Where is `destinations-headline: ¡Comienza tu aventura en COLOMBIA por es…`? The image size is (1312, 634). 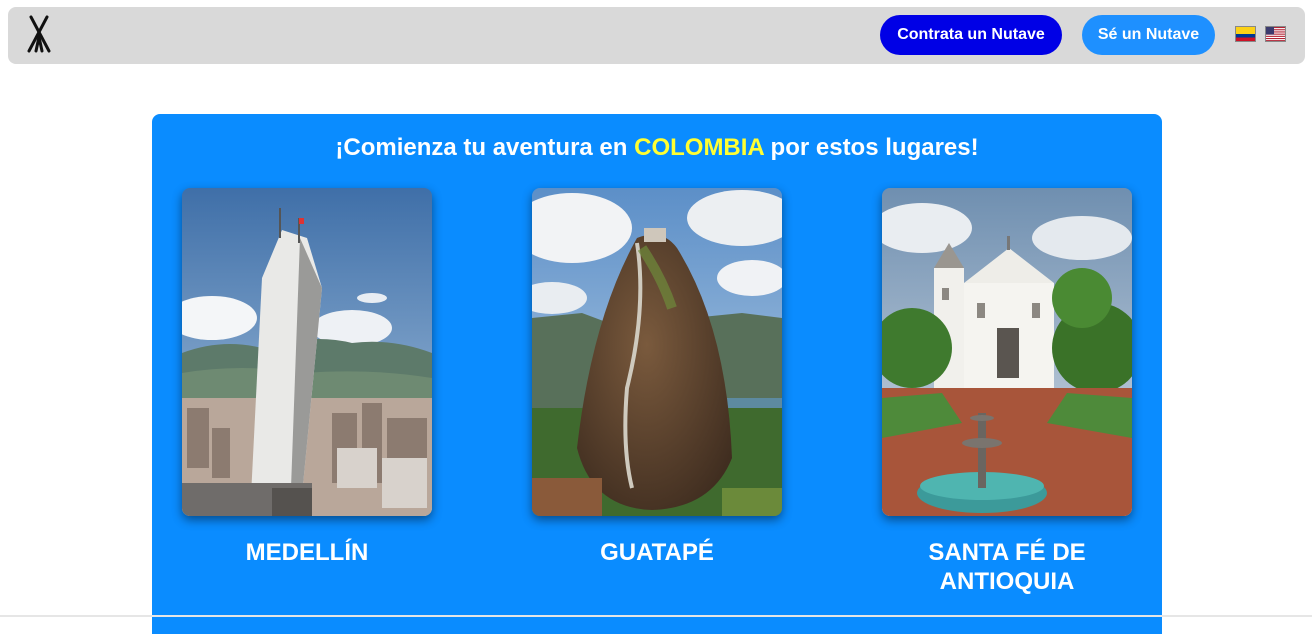
destinations-headline: ¡Comienza tu aventura en COLOMBIA por es… is located at coordinates (657, 148).